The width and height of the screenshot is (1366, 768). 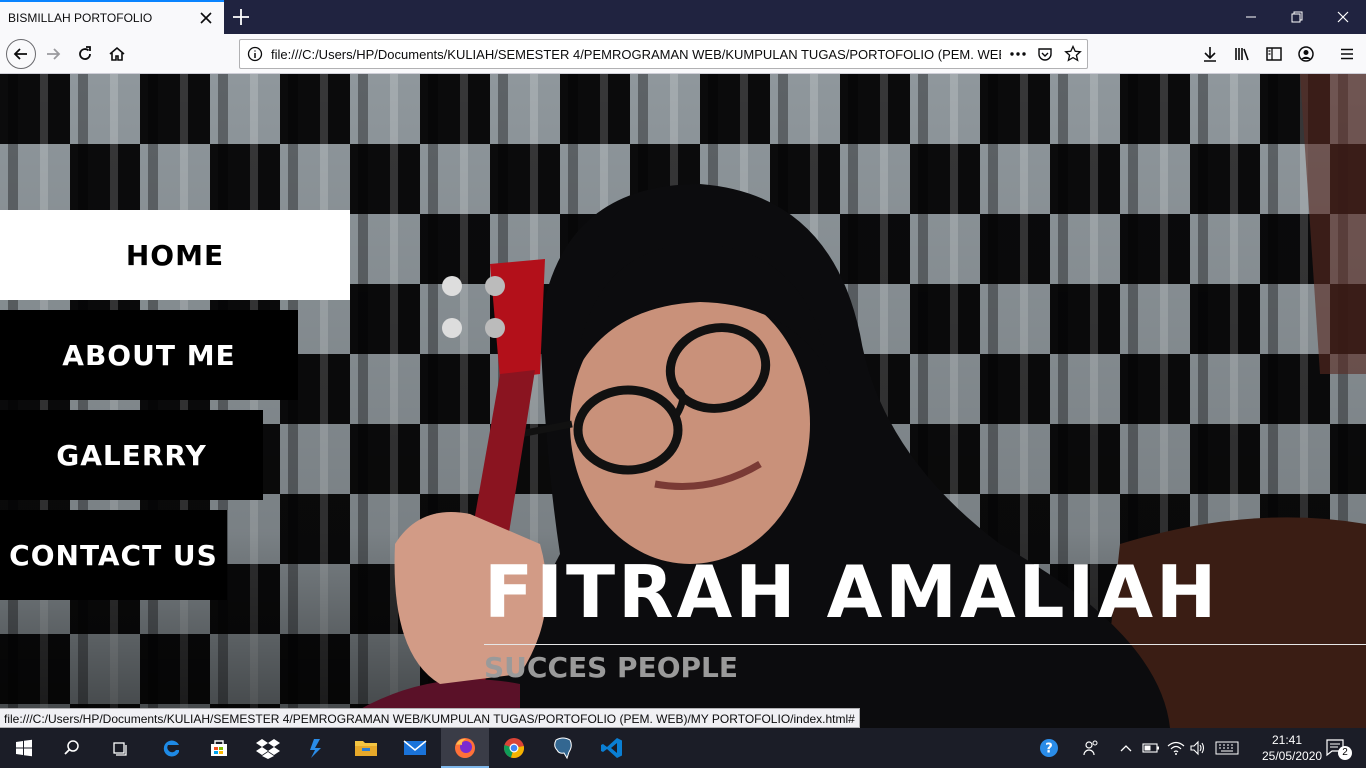 I want to click on taskbar-visual-studio, so click(x=317, y=748).